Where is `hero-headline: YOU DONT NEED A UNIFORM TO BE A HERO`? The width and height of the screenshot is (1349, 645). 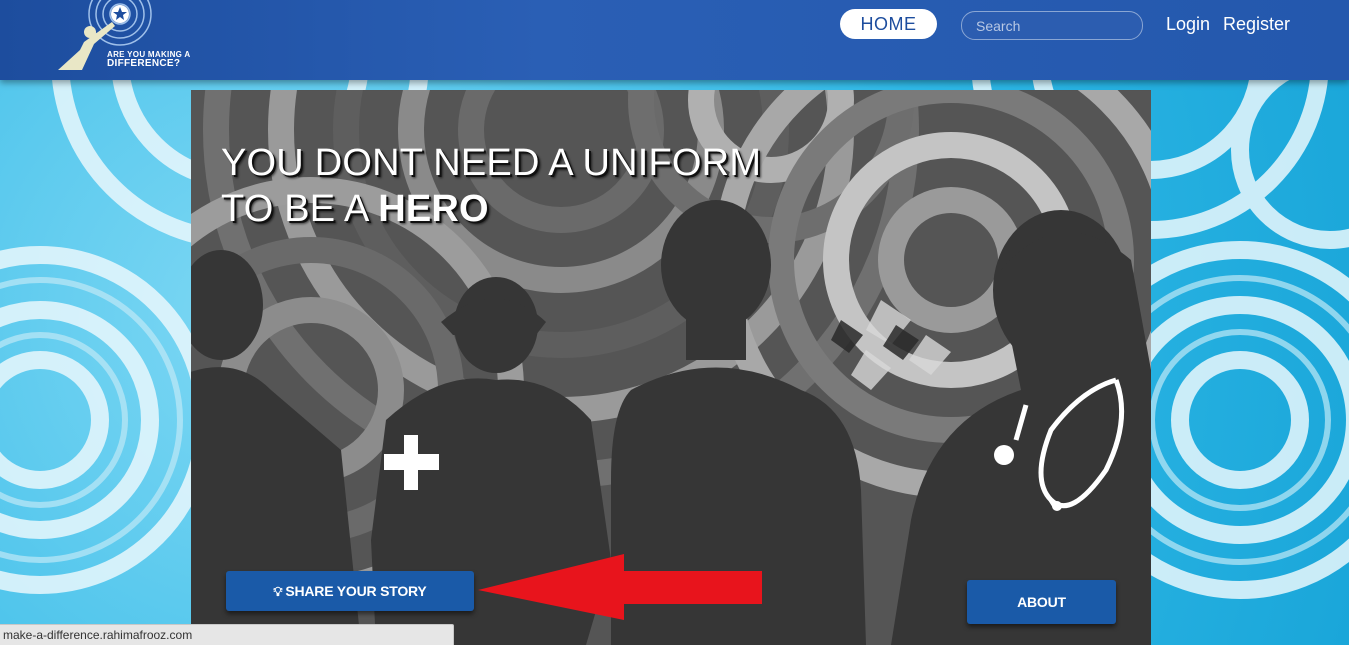
hero-headline: YOU DONT NEED A UNIFORM TO BE A HERO is located at coordinates (491, 186).